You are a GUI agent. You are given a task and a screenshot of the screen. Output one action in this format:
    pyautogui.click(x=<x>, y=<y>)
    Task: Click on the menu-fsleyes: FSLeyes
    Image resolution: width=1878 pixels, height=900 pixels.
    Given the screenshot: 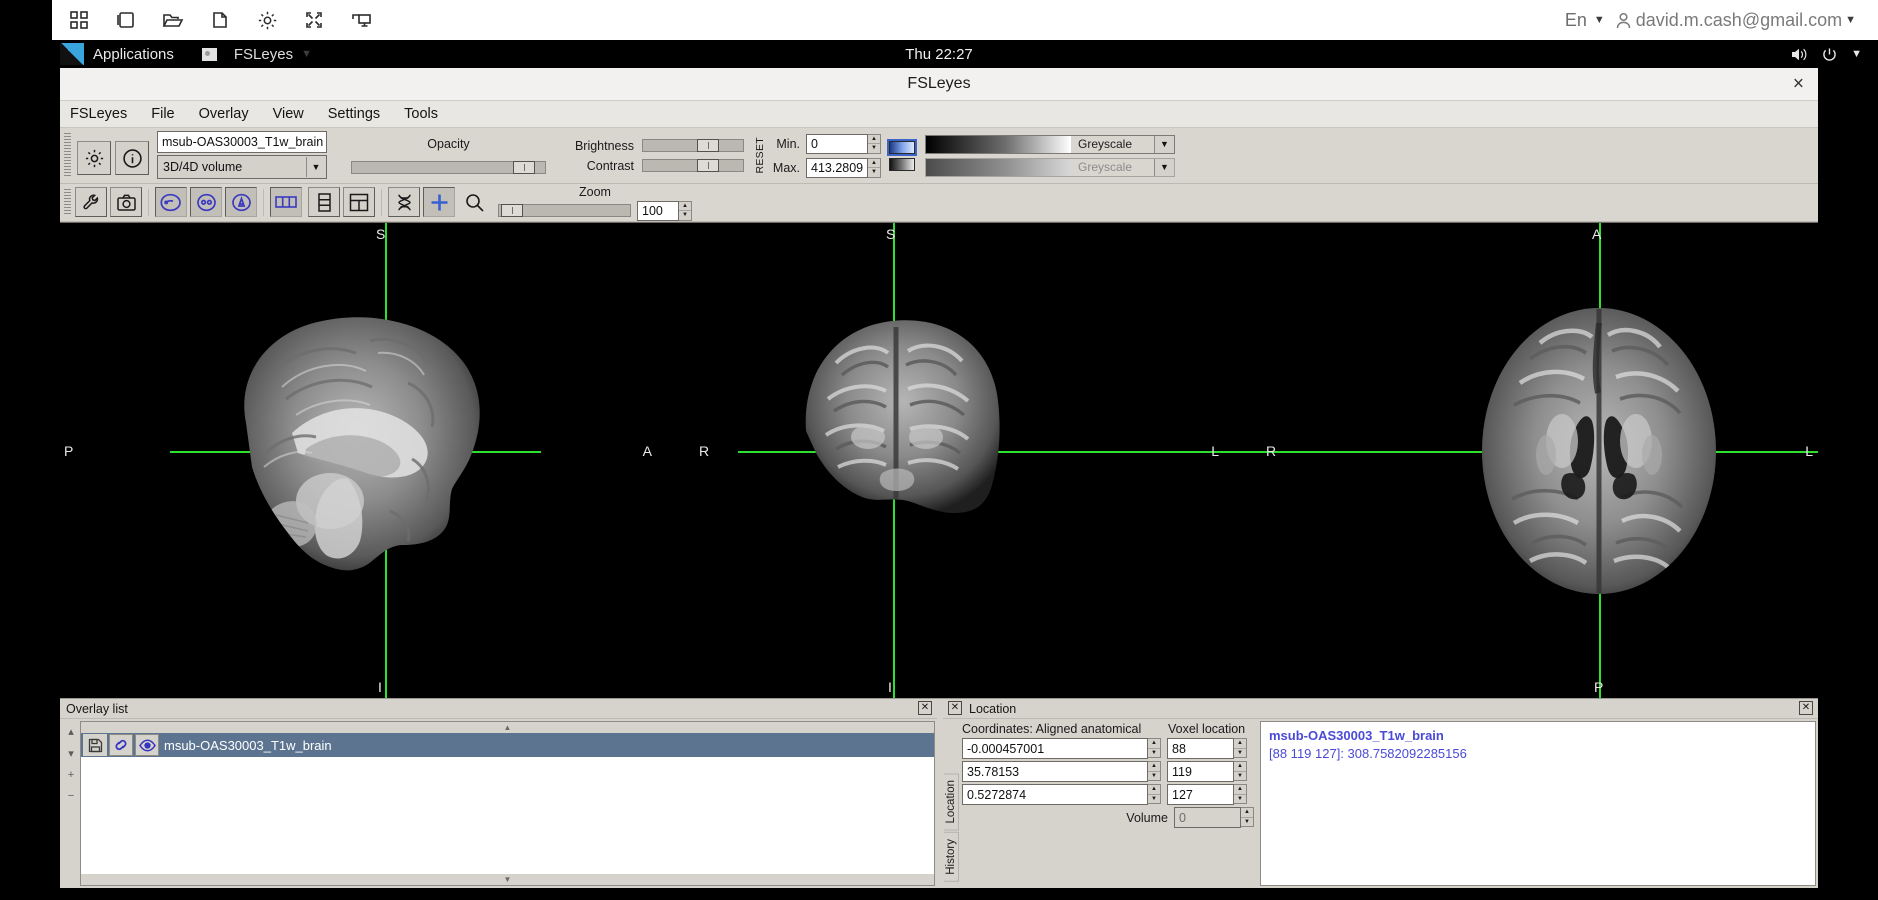 What is the action you would take?
    pyautogui.click(x=98, y=114)
    